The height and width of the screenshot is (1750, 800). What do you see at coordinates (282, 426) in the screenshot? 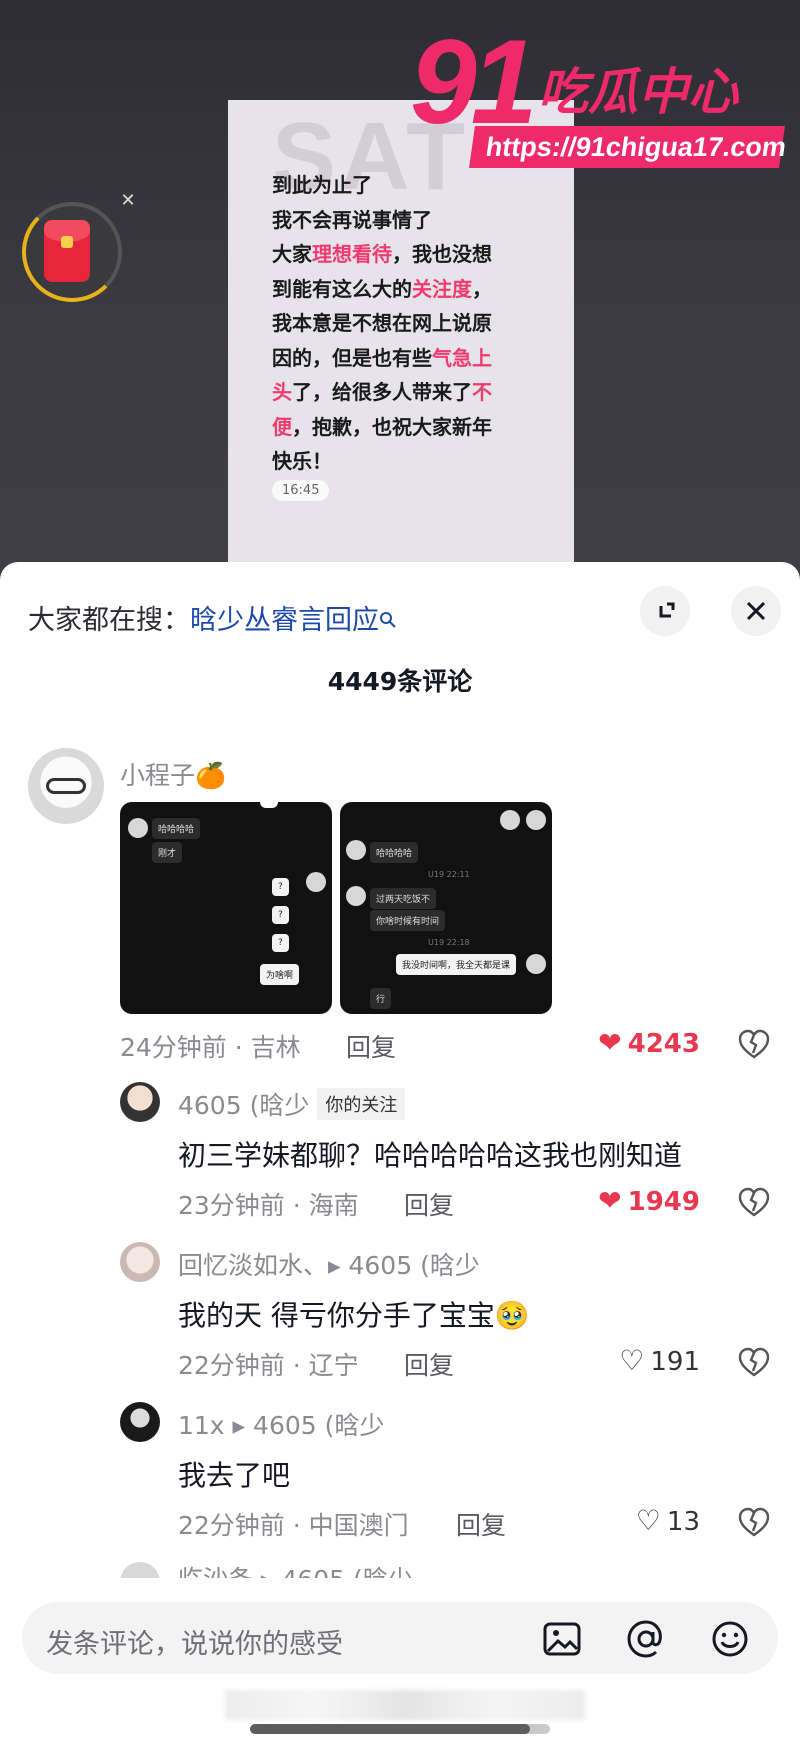
I see `highlighted-phrase: 便` at bounding box center [282, 426].